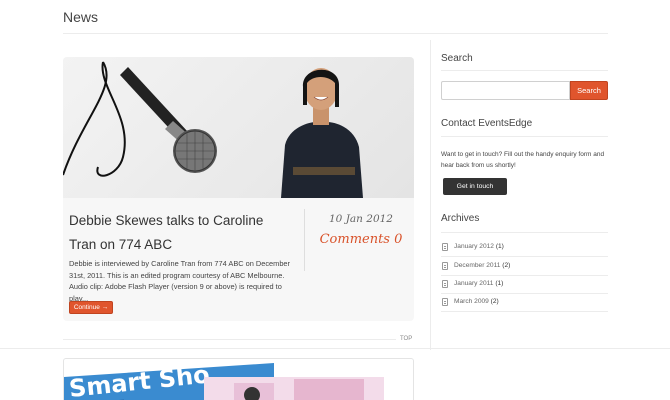  What do you see at coordinates (81, 17) in the screenshot?
I see `page-title: News` at bounding box center [81, 17].